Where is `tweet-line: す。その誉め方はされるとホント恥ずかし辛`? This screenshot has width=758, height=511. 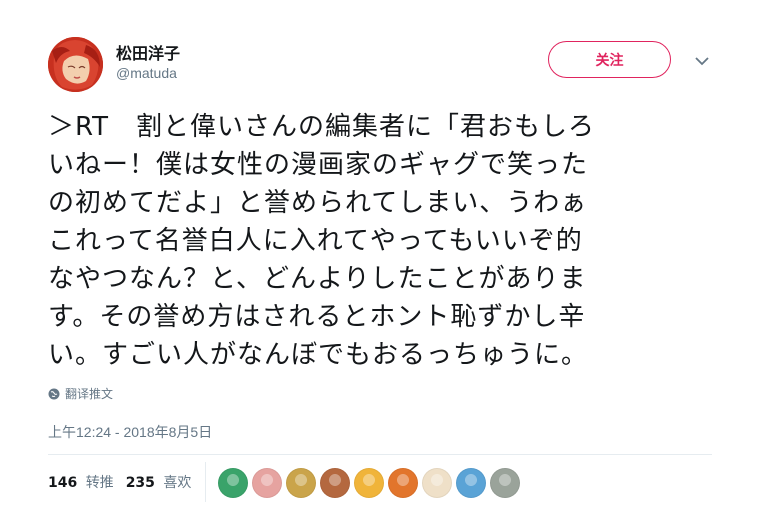 tweet-line: す。その誉め方はされるとホント恥ずかし辛 is located at coordinates (317, 317).